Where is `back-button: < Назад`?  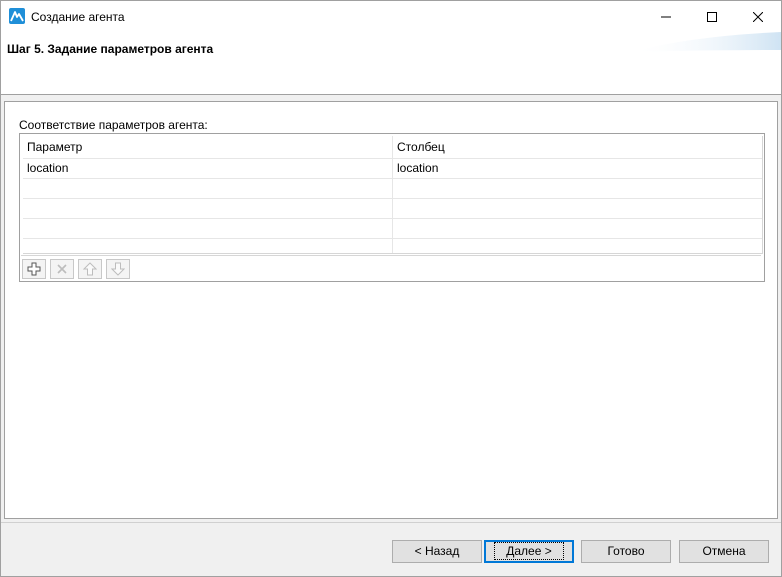
back-button: < Назад is located at coordinates (437, 551).